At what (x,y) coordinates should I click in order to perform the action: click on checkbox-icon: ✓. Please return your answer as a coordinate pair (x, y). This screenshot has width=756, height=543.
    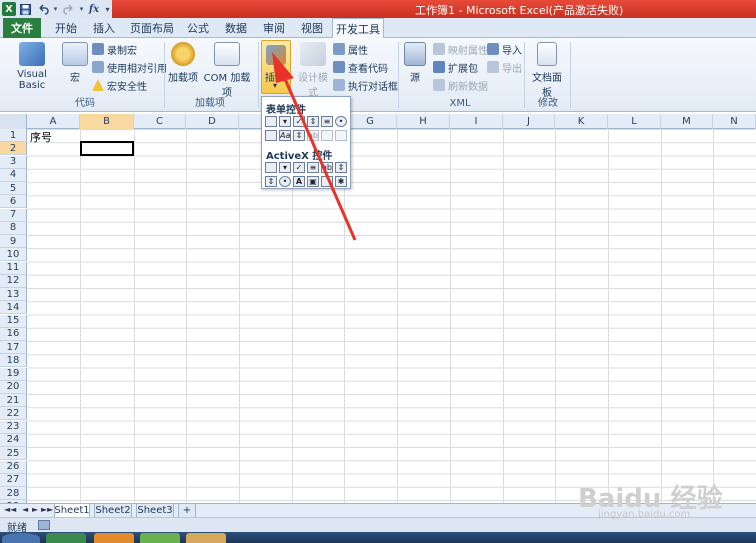
    Looking at the image, I should click on (299, 121).